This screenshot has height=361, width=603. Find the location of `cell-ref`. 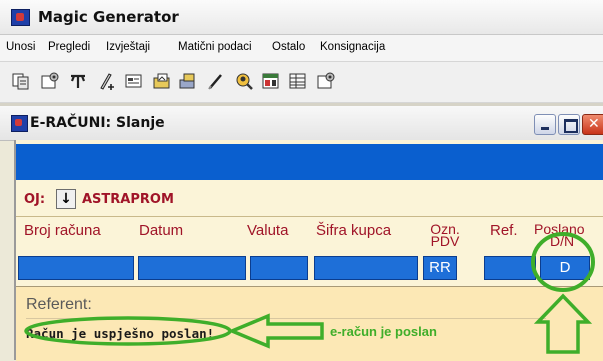

cell-ref is located at coordinates (510, 268).